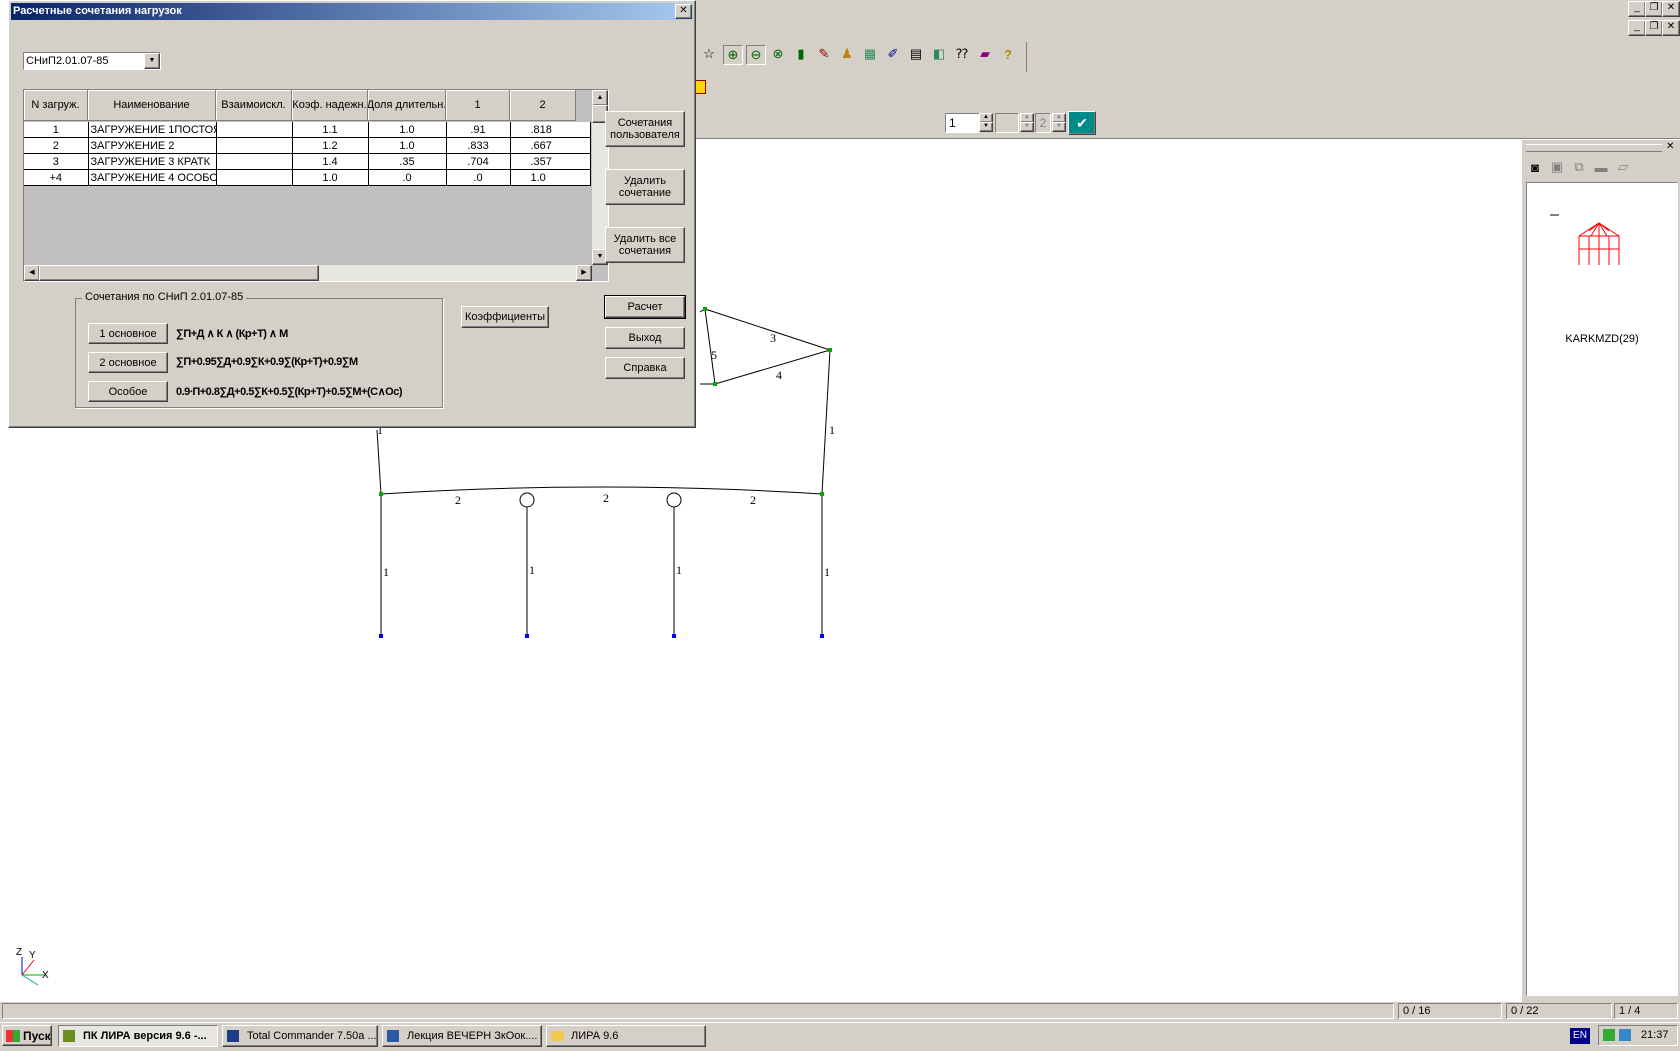  Describe the element at coordinates (1027, 127) in the screenshot. I see `spin-mid-down: ▼` at that location.